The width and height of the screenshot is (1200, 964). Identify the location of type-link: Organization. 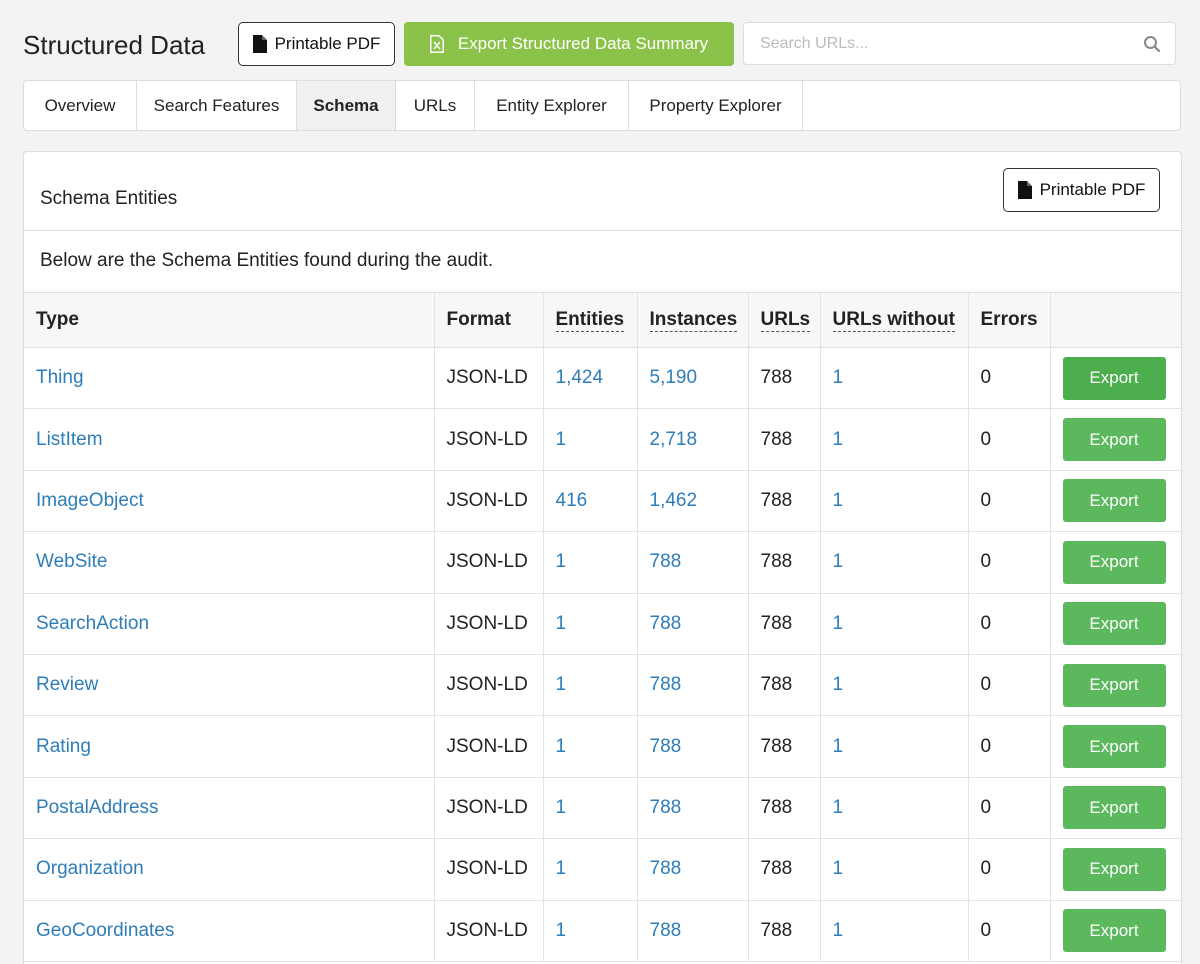
(90, 868).